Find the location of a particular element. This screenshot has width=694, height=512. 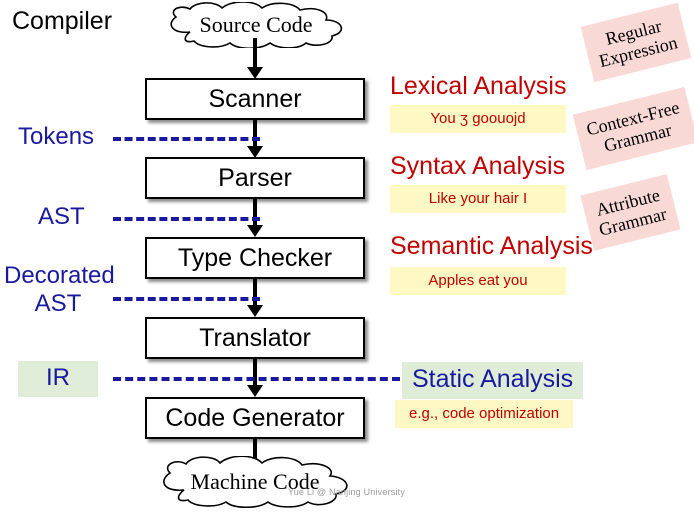

stage-label-scanner: Scanner is located at coordinates (255, 98).